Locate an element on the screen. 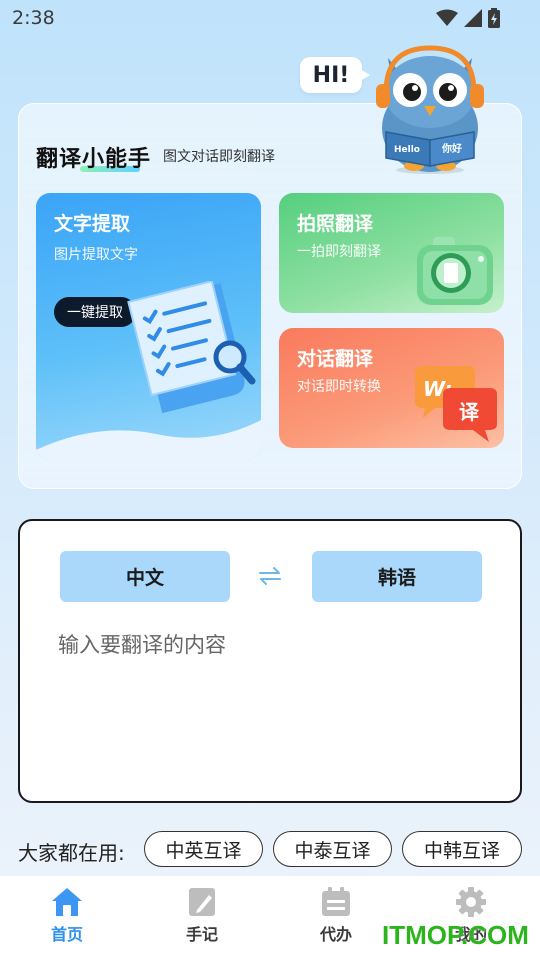  tab-notes: 手记 is located at coordinates (202, 918).